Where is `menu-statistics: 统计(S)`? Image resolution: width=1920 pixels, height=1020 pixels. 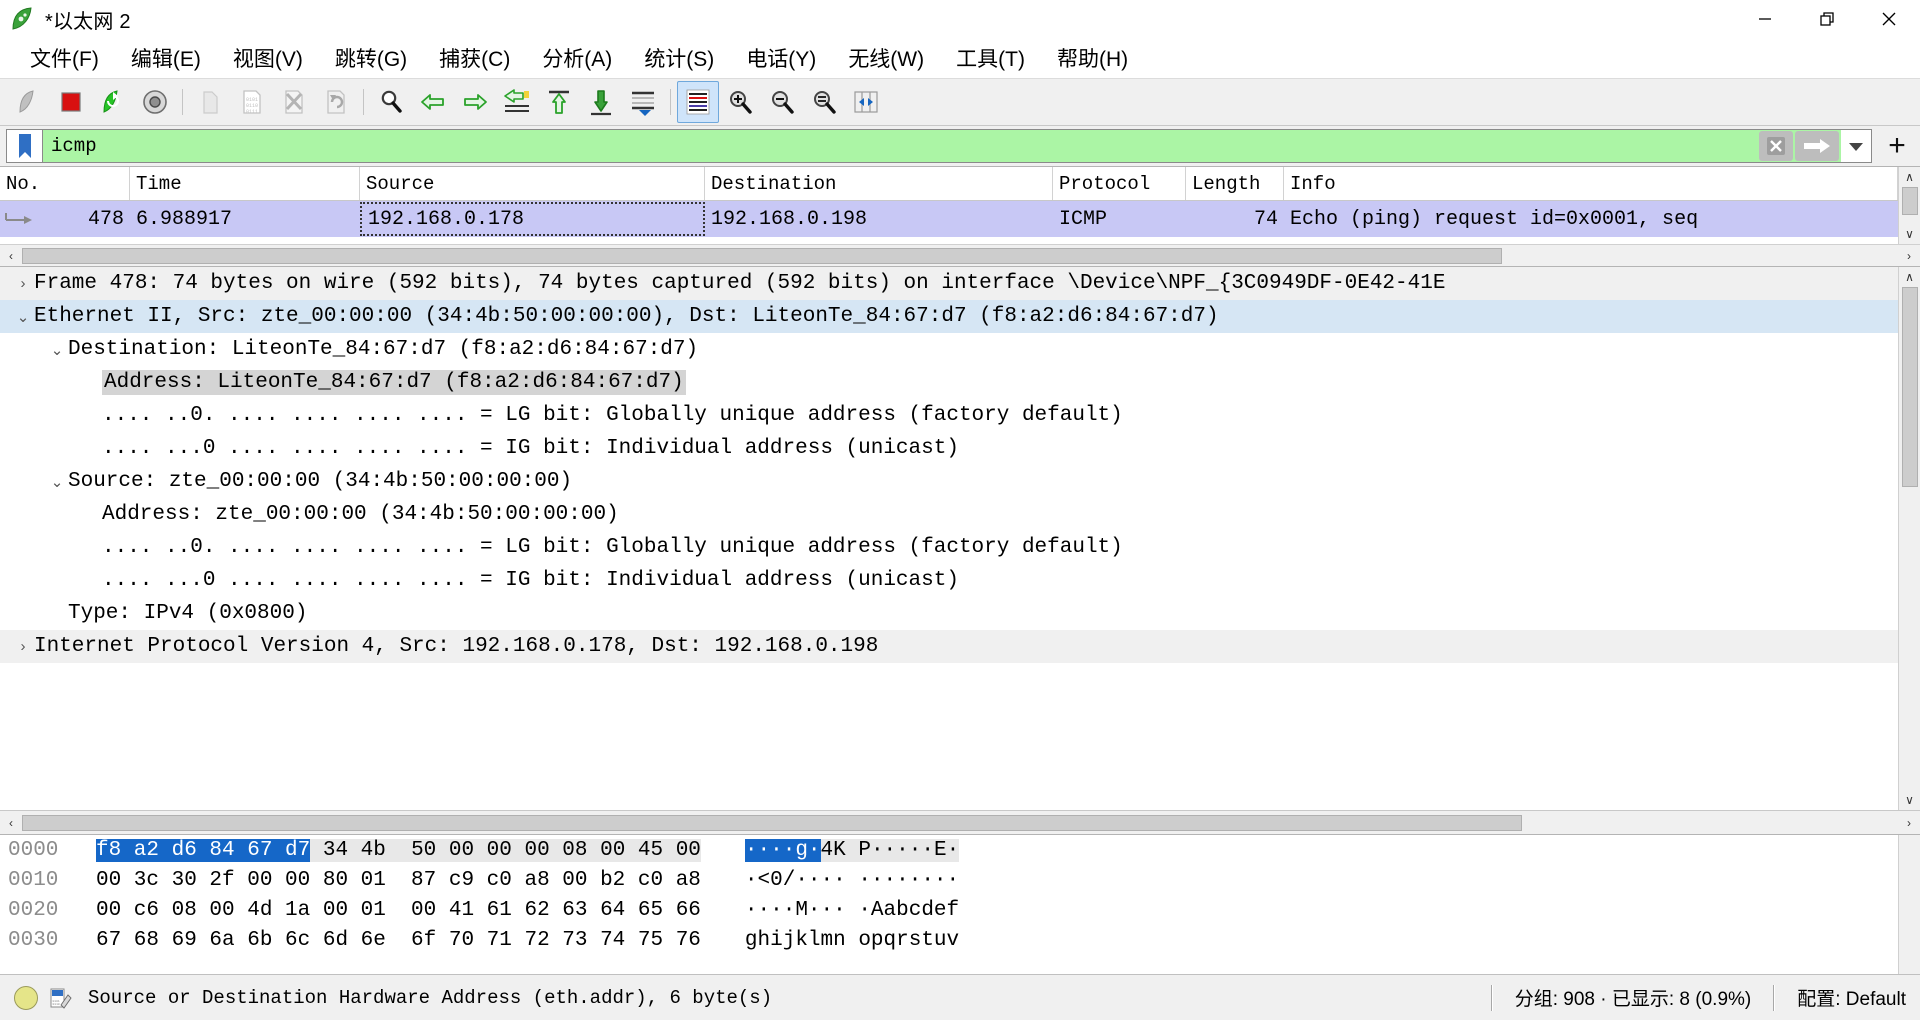 menu-statistics: 统计(S) is located at coordinates (679, 58).